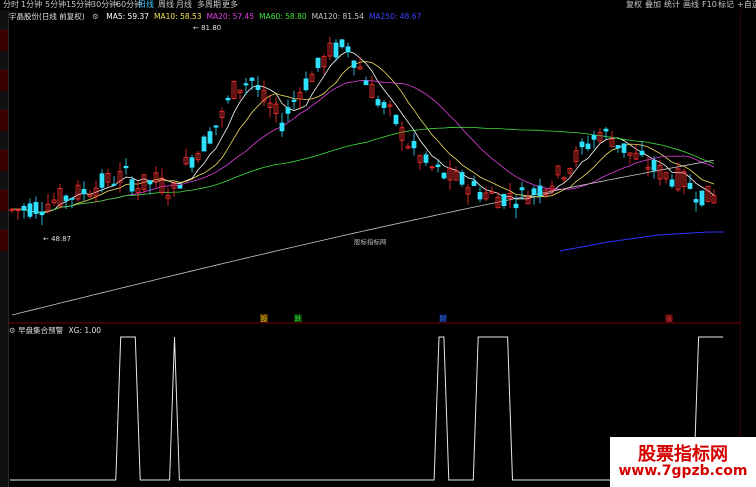 The height and width of the screenshot is (487, 756). I want to click on toolbar-button-0: 复权, so click(634, 5).